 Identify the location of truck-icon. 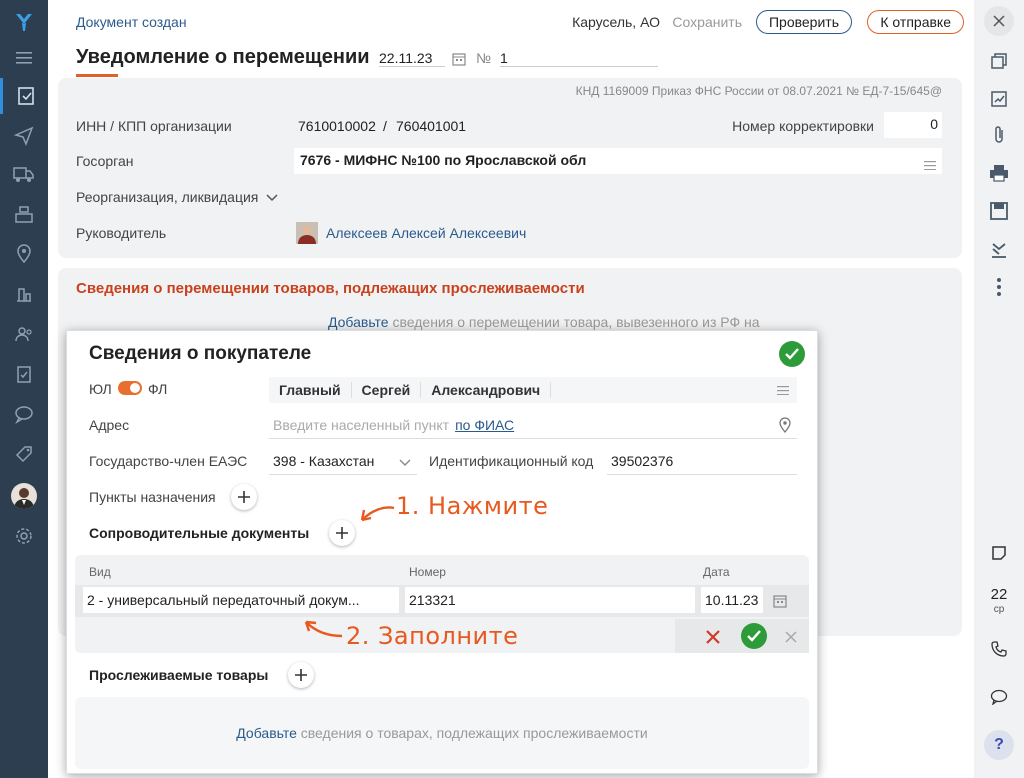
(24, 174).